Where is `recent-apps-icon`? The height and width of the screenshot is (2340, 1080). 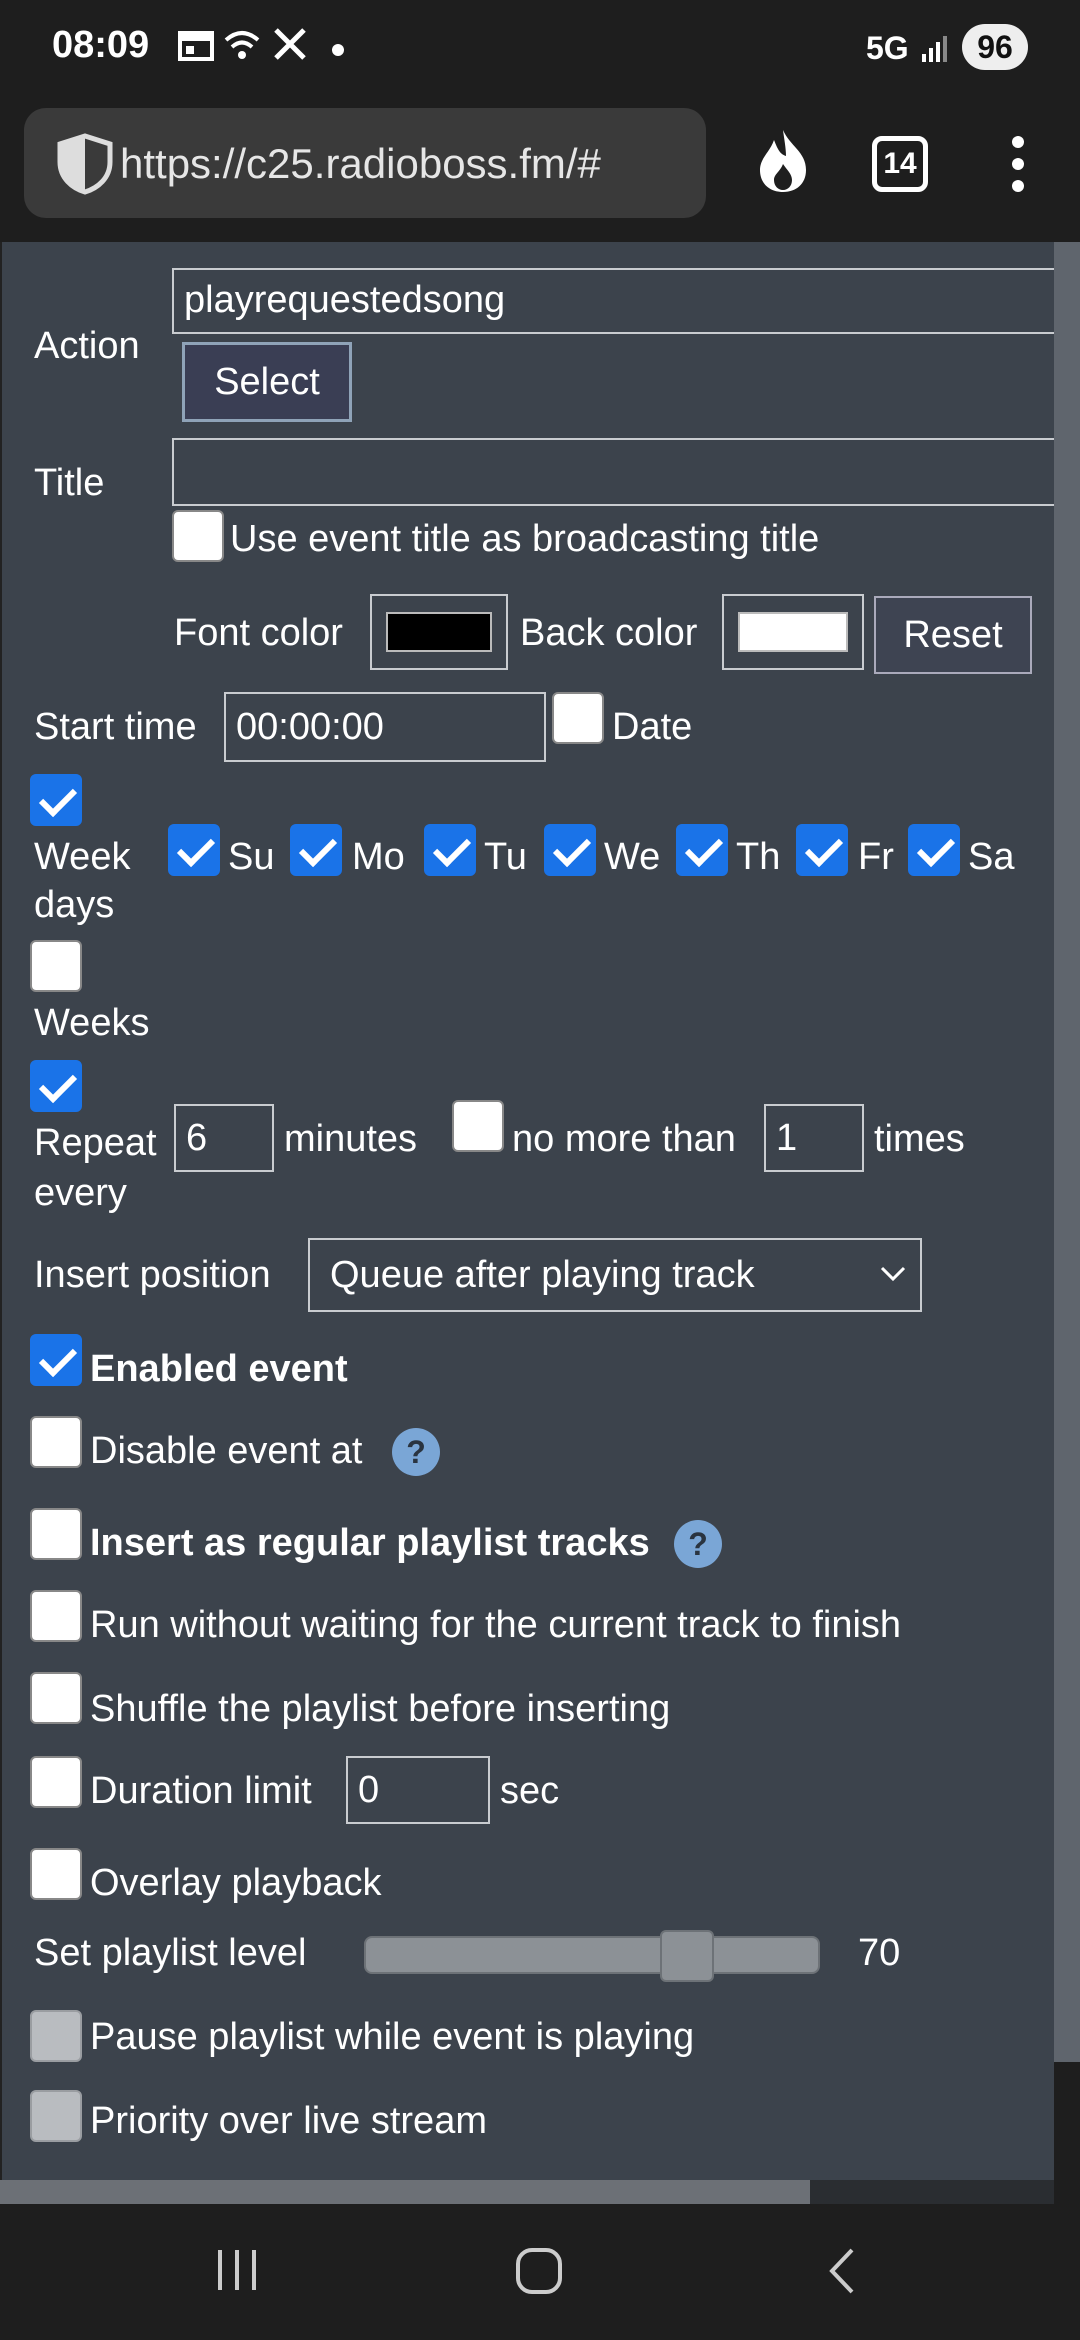
recent-apps-icon is located at coordinates (237, 2272).